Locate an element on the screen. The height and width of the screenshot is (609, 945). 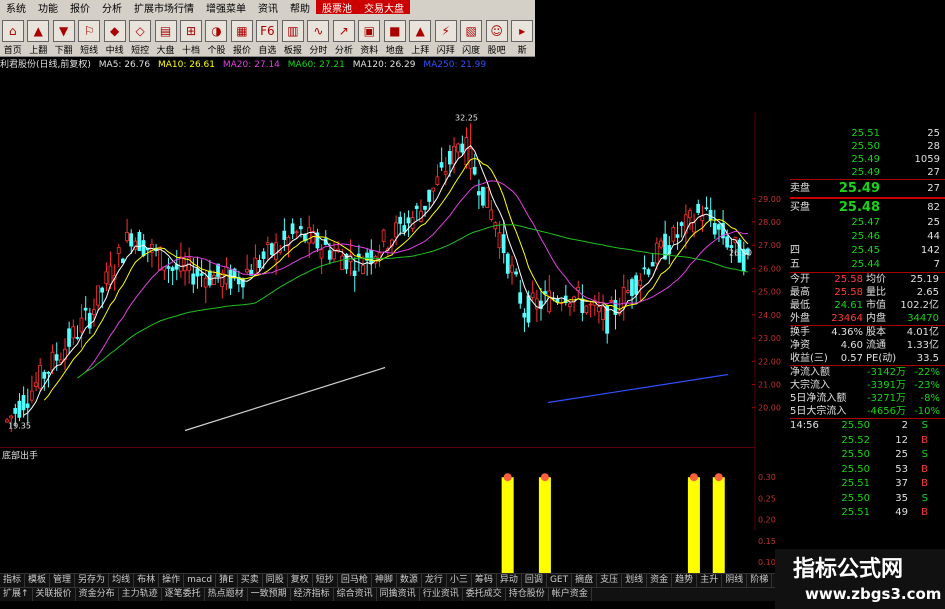
toolbar-button-11: ▥ 板报 is located at coordinates (292, 38).